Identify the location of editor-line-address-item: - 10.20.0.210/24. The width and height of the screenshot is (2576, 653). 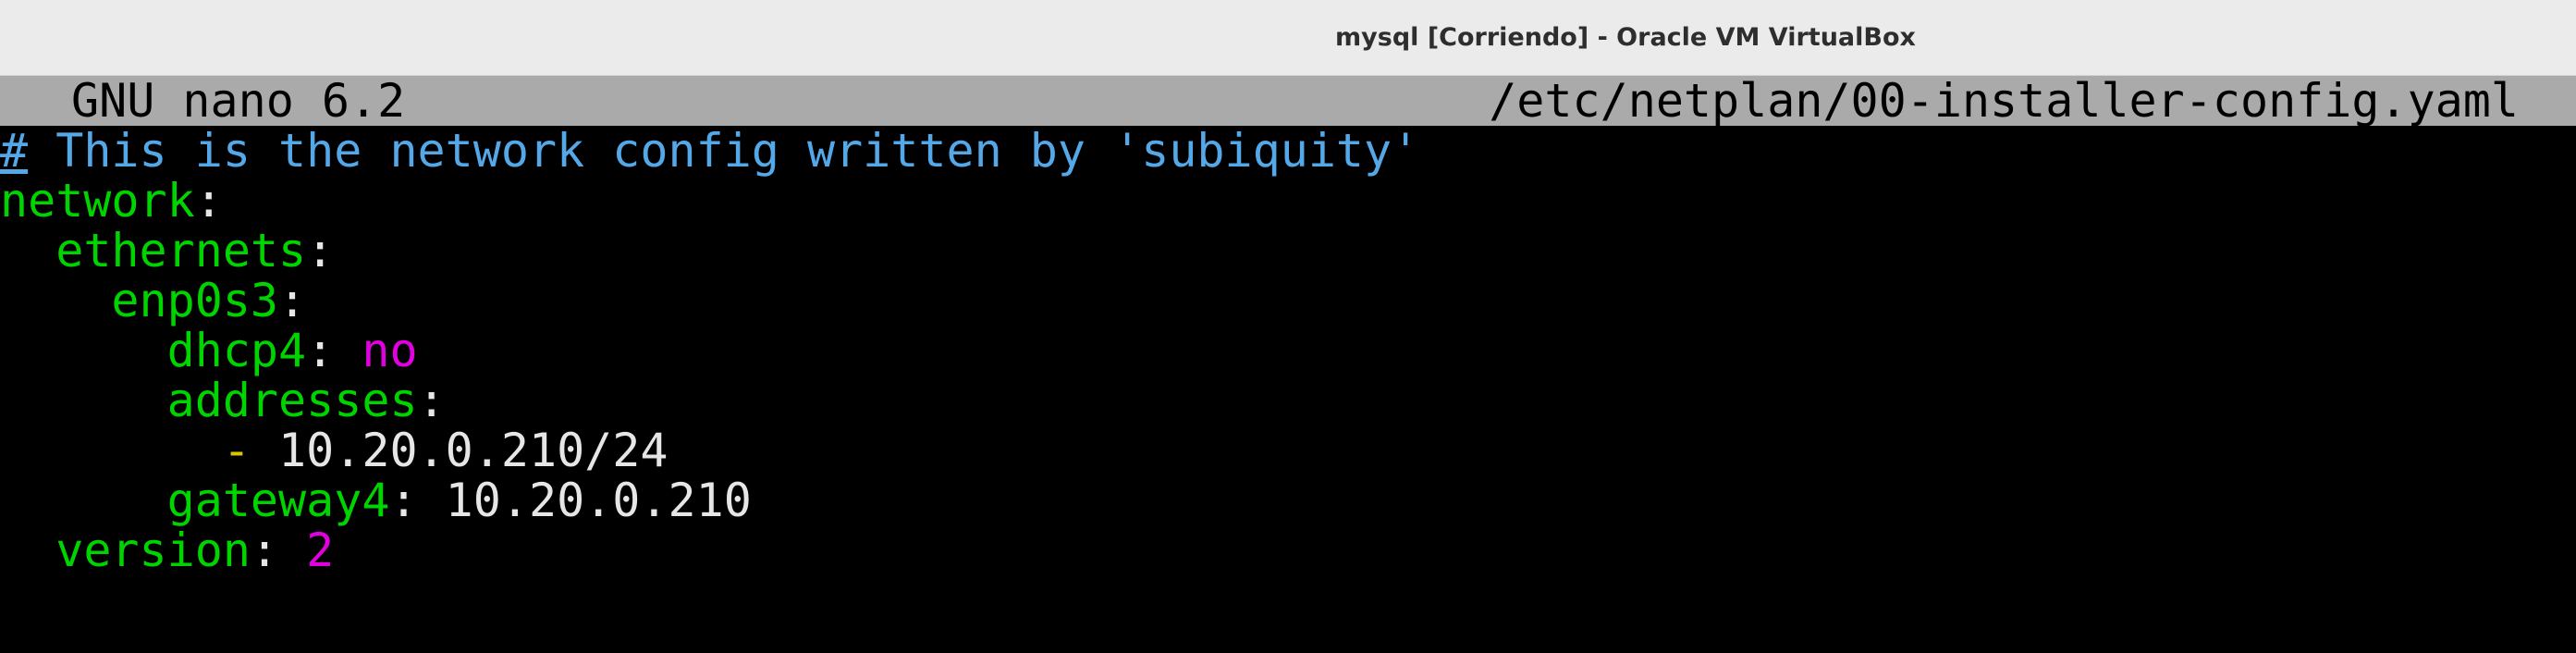
(334, 450).